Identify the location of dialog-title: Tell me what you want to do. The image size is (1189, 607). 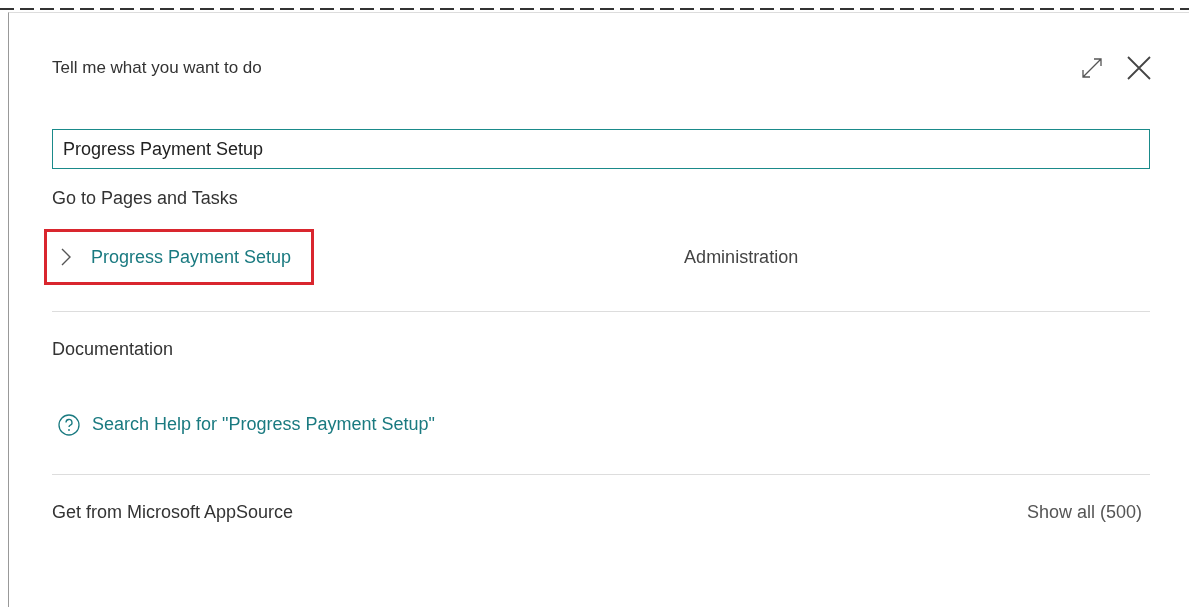
(157, 68).